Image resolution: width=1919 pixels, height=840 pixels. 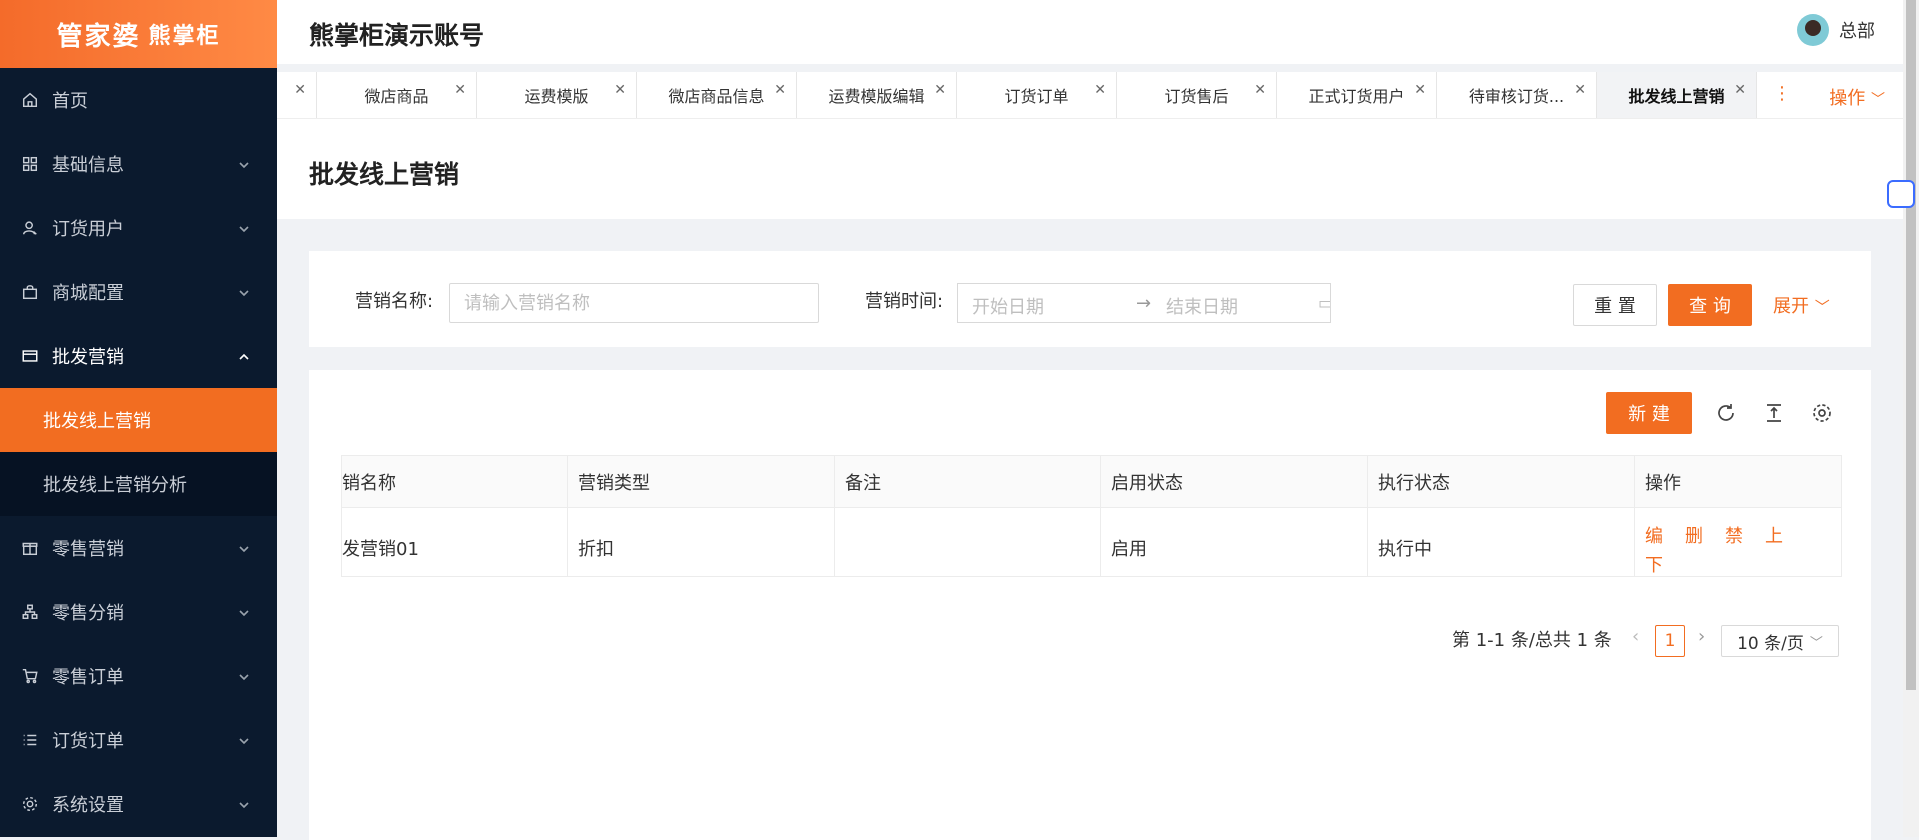 I want to click on sidebar-item-retail-marketing: 零售营销, so click(x=138, y=548).